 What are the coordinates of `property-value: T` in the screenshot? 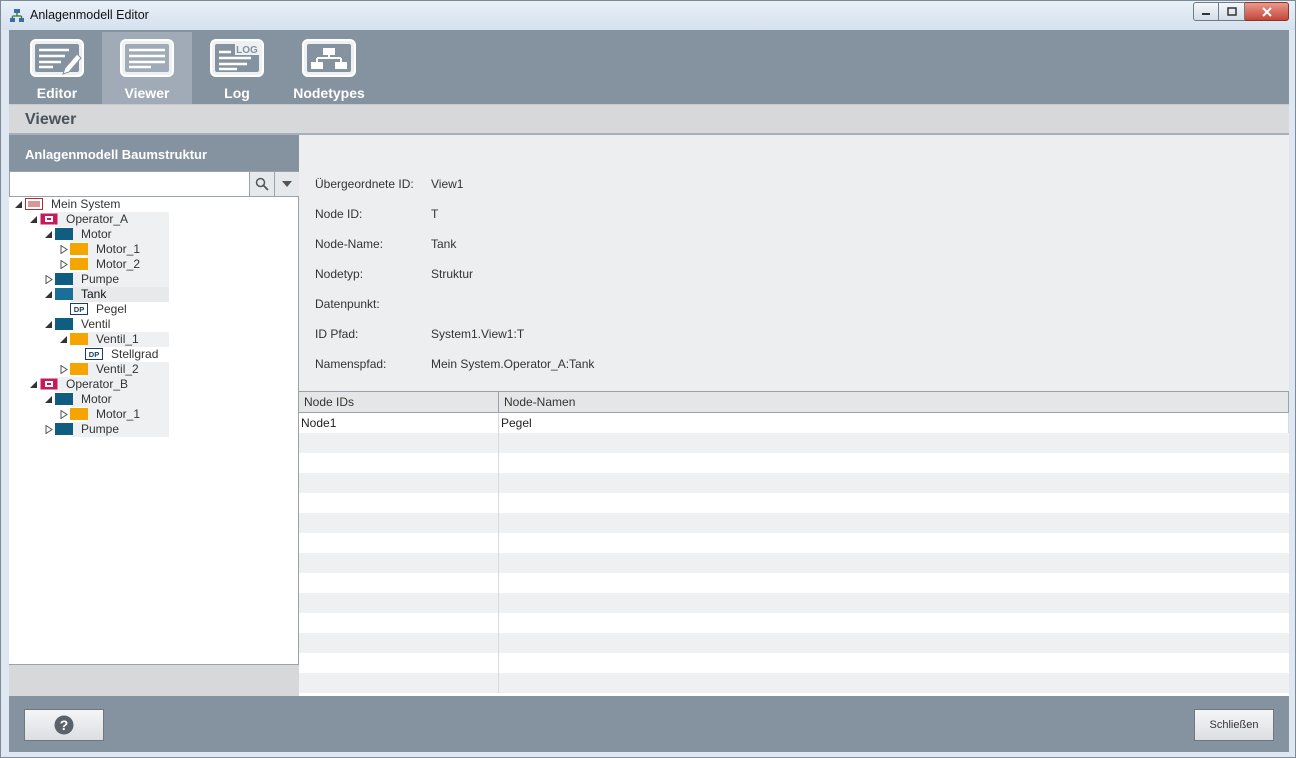 It's located at (435, 214).